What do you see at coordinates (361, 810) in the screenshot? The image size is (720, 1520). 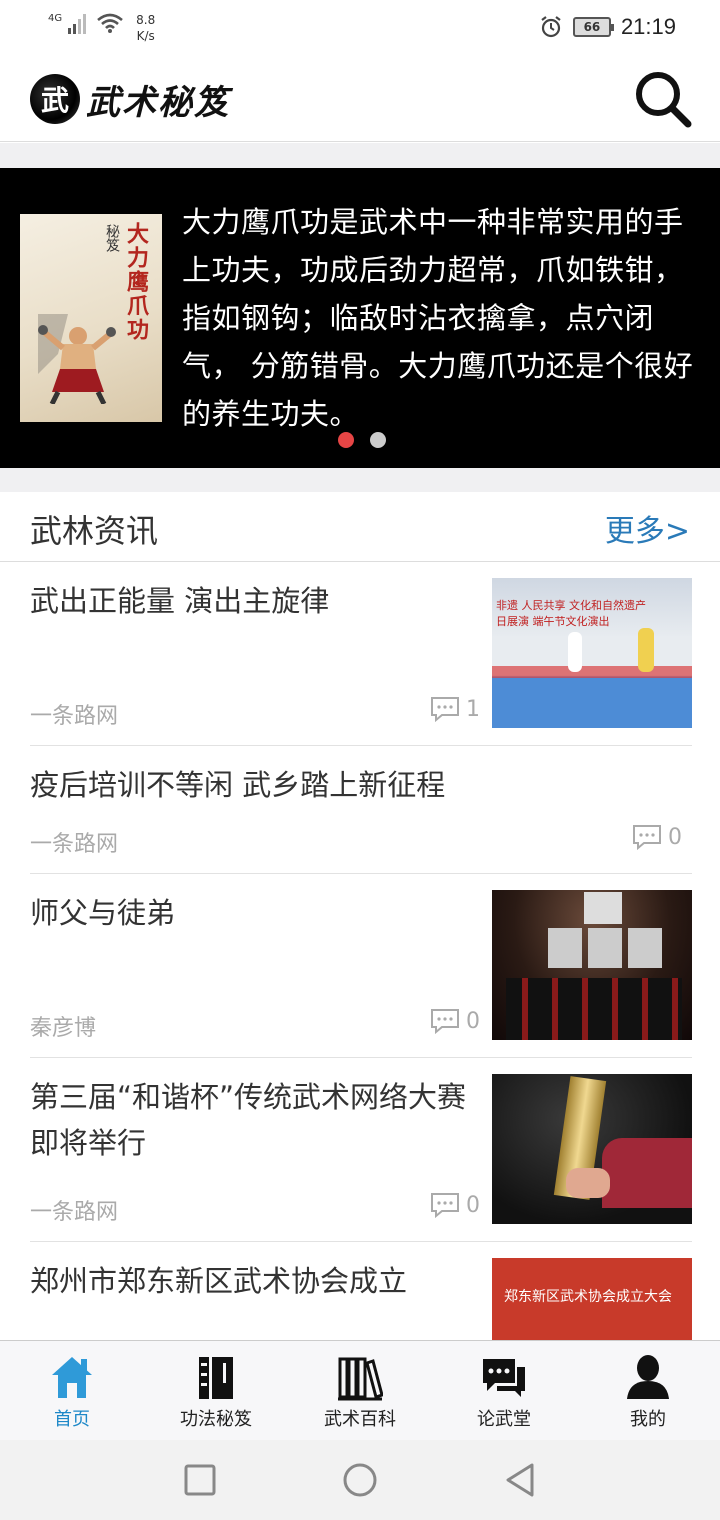 I see `news-item: 疫后培训不等闲 武乡踏上新征程 一条路网 0` at bounding box center [361, 810].